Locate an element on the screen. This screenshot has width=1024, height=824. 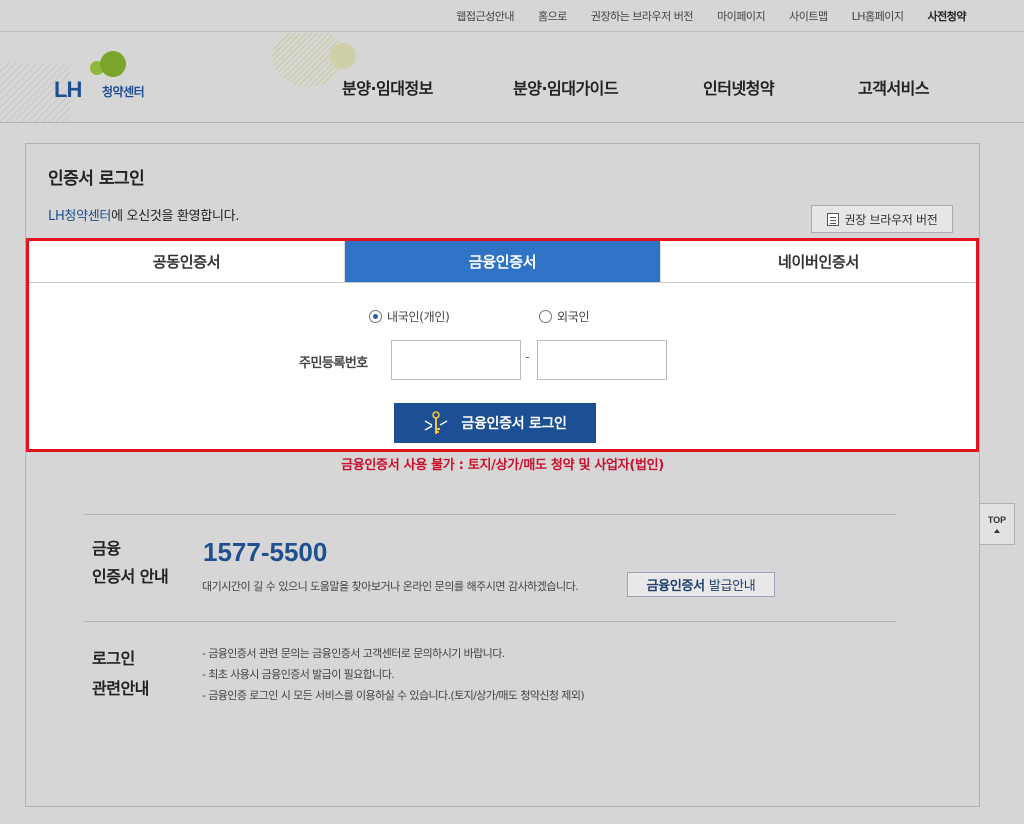
guide-button-bold: 금융인증서 is located at coordinates (676, 586).